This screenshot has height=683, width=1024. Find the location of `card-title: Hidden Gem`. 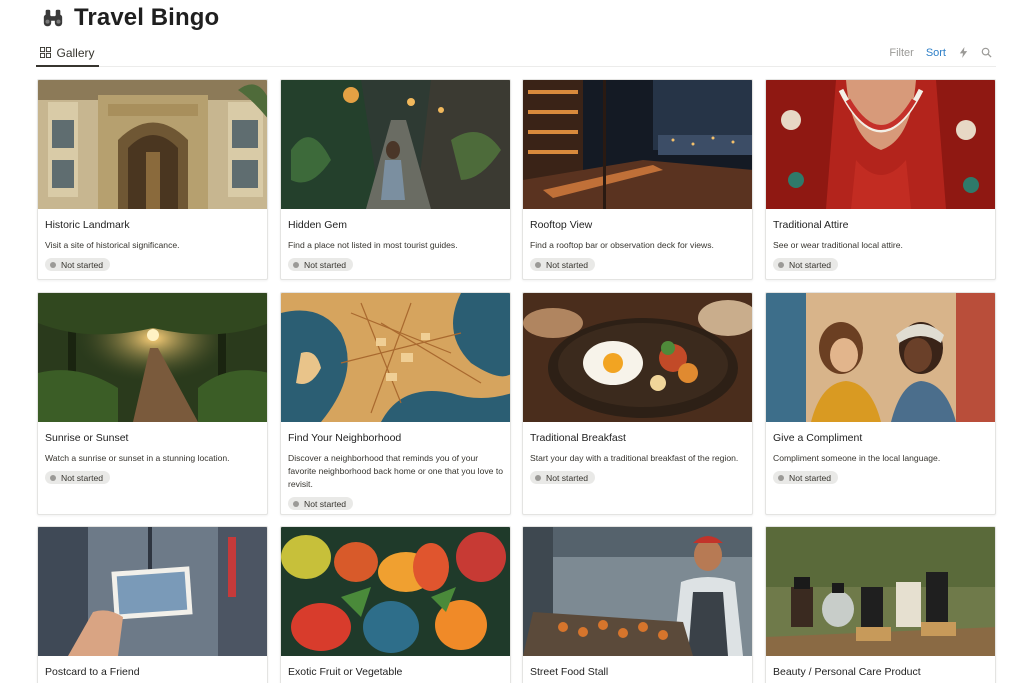

card-title: Hidden Gem is located at coordinates (317, 225).